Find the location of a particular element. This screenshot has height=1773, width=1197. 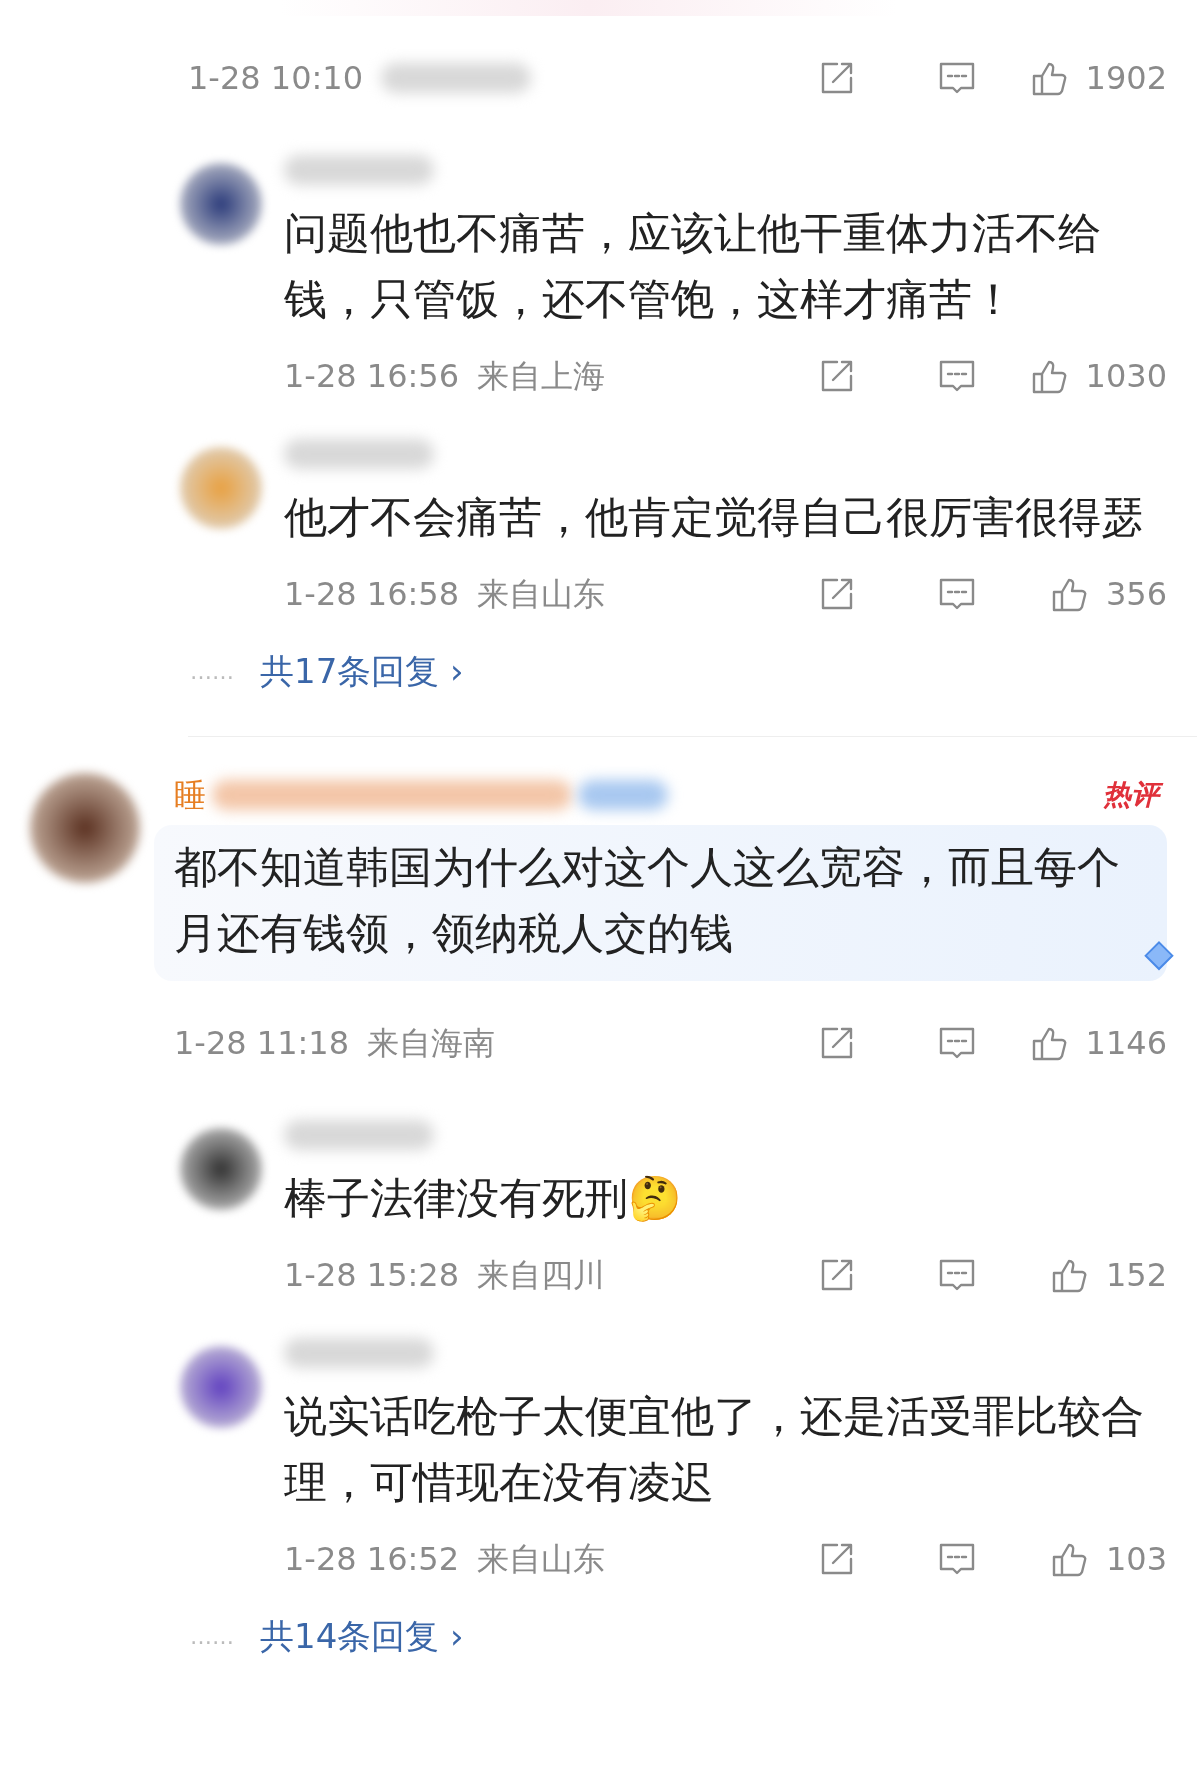

location-text: 来自海南 is located at coordinates (431, 1043).